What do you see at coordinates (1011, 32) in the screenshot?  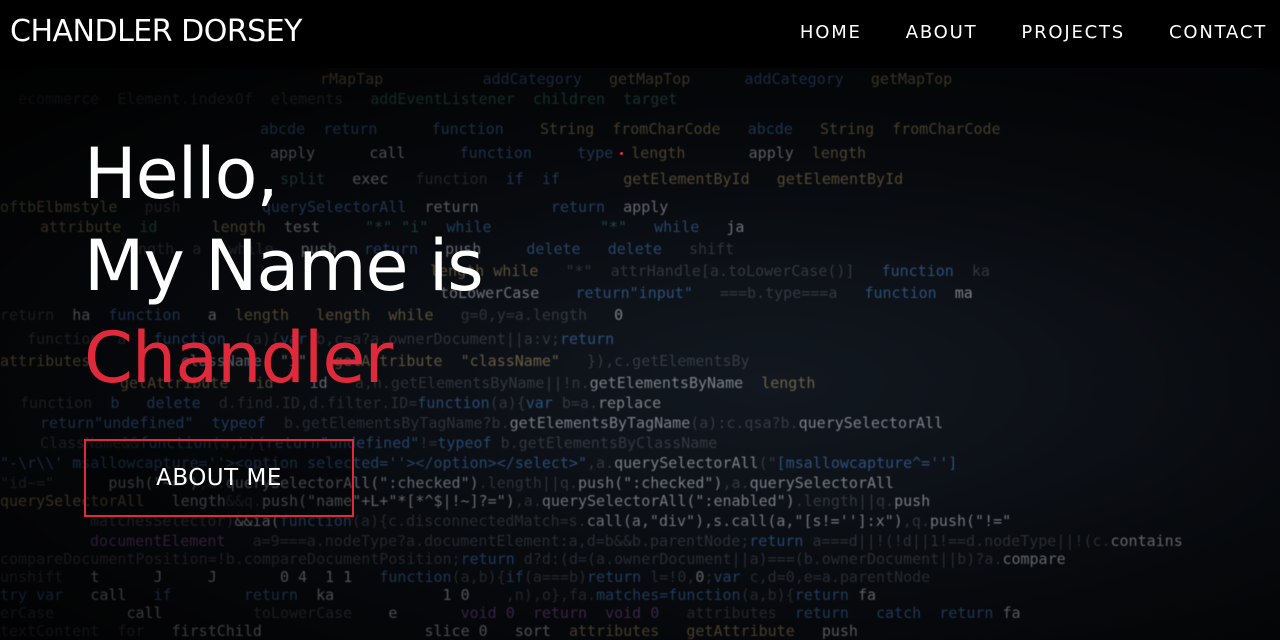 I see `nav-links: HOME ABOUT PROJECTS CONTACT` at bounding box center [1011, 32].